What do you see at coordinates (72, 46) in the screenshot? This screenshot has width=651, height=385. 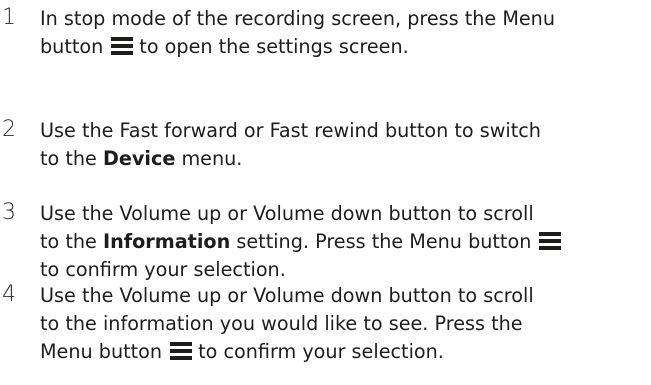 I see `step-line-text: button` at bounding box center [72, 46].